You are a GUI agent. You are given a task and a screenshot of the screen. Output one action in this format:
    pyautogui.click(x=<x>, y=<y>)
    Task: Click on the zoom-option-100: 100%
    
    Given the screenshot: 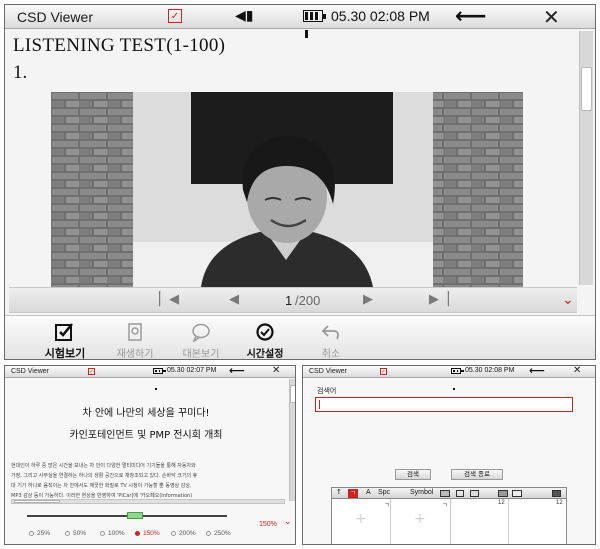 What is the action you would take?
    pyautogui.click(x=112, y=533)
    